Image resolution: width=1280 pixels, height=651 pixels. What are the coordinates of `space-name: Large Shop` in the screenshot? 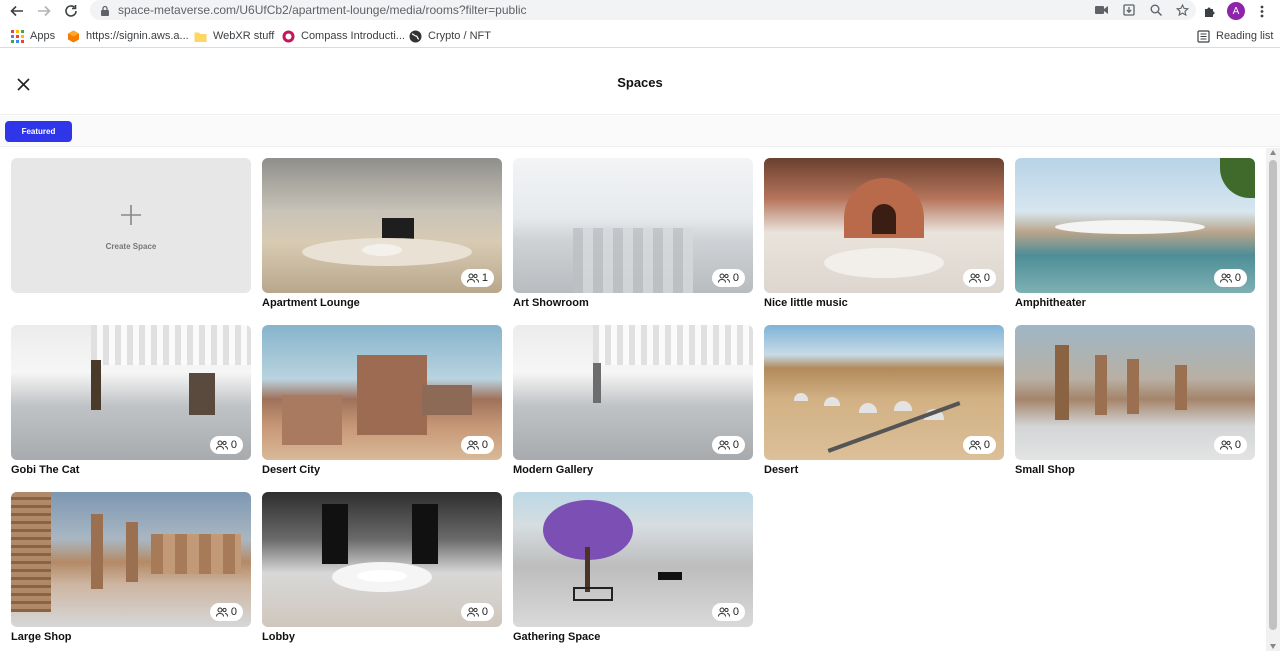 It's located at (41, 637).